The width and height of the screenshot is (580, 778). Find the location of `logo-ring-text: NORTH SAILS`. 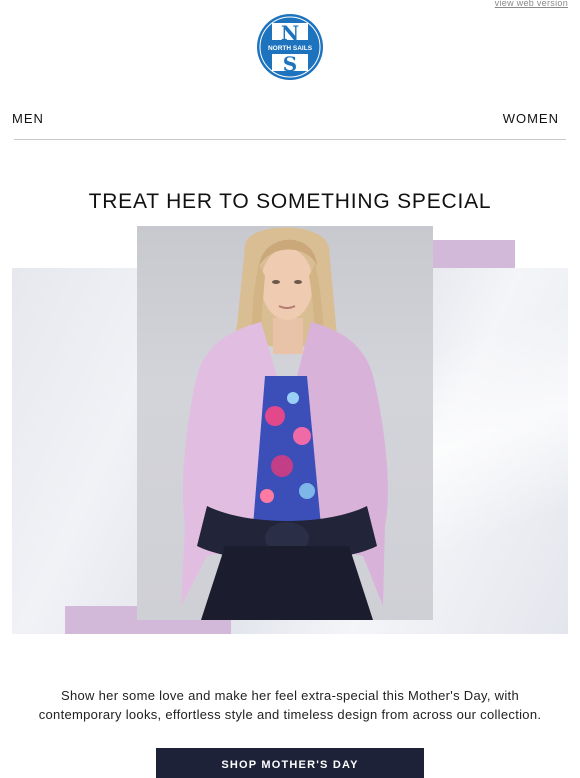

logo-ring-text: NORTH SAILS is located at coordinates (290, 48).